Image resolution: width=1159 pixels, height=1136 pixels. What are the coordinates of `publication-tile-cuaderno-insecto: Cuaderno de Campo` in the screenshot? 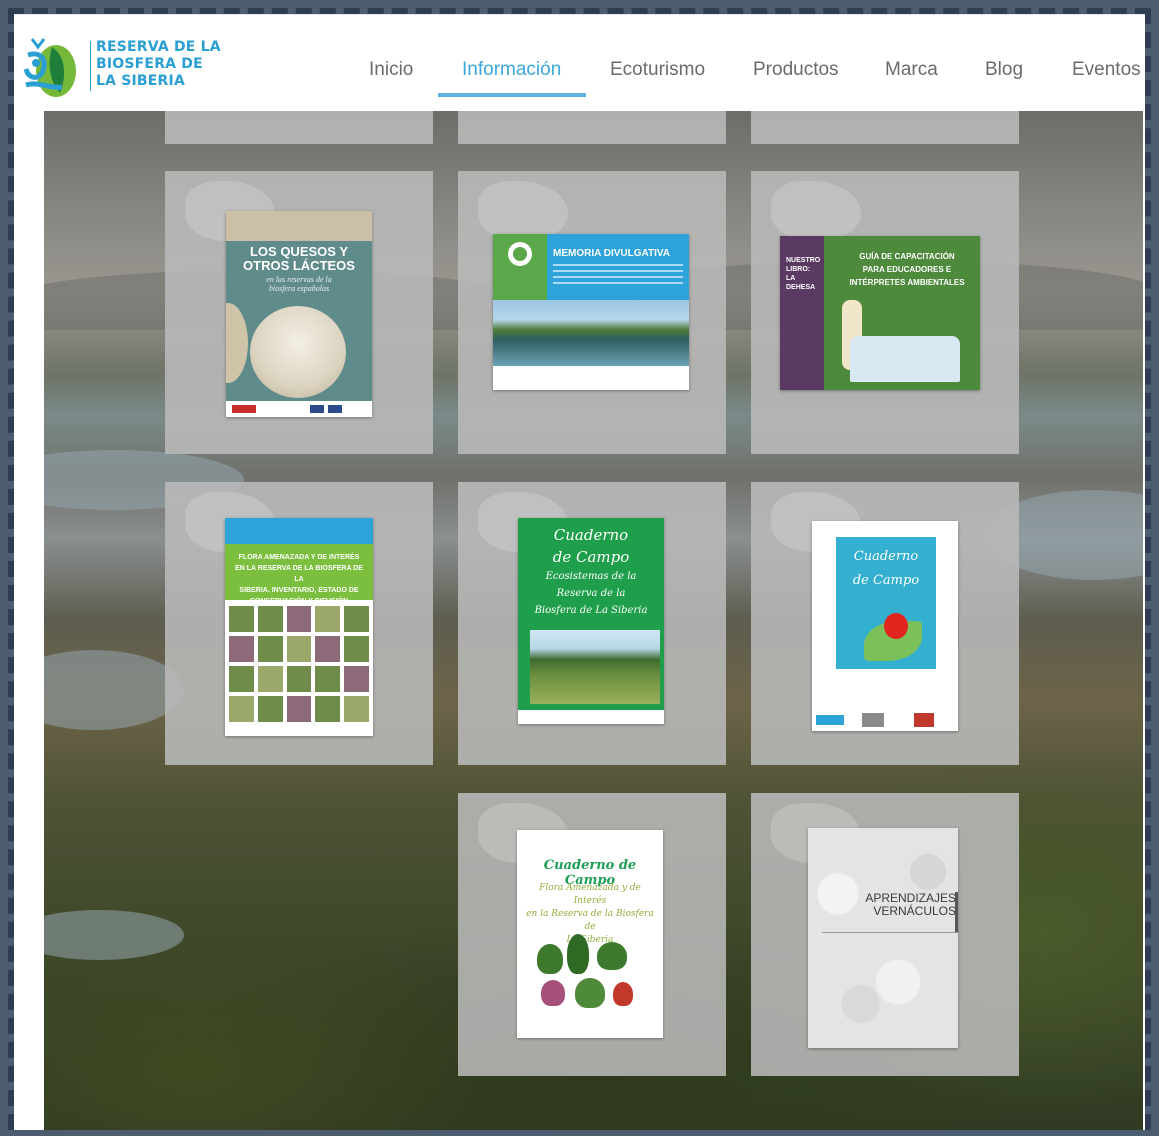 It's located at (885, 623).